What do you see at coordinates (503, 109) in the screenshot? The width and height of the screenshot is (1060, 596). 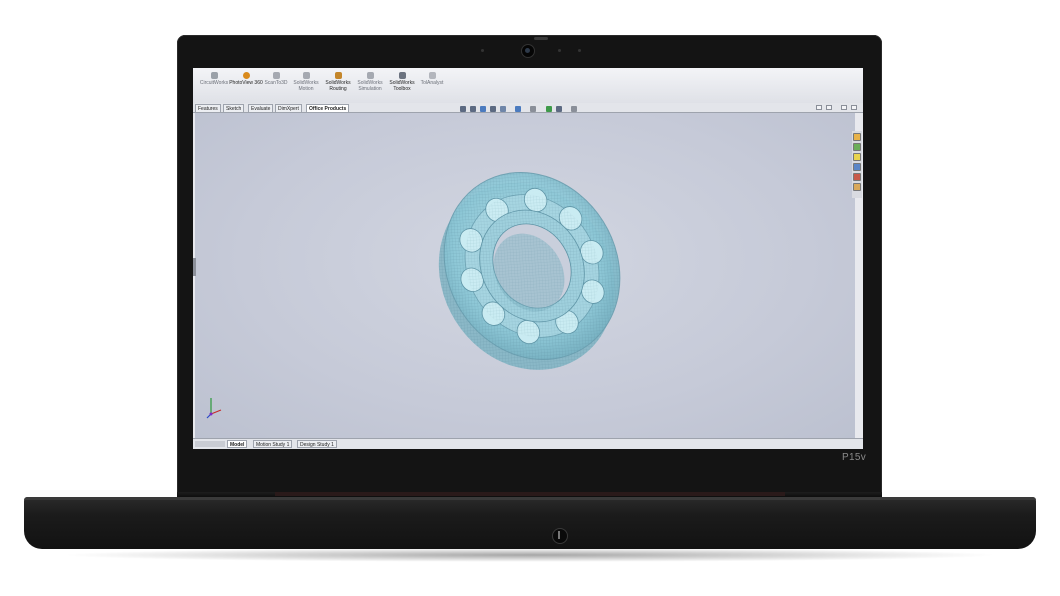 I see `view-orientation-icon` at bounding box center [503, 109].